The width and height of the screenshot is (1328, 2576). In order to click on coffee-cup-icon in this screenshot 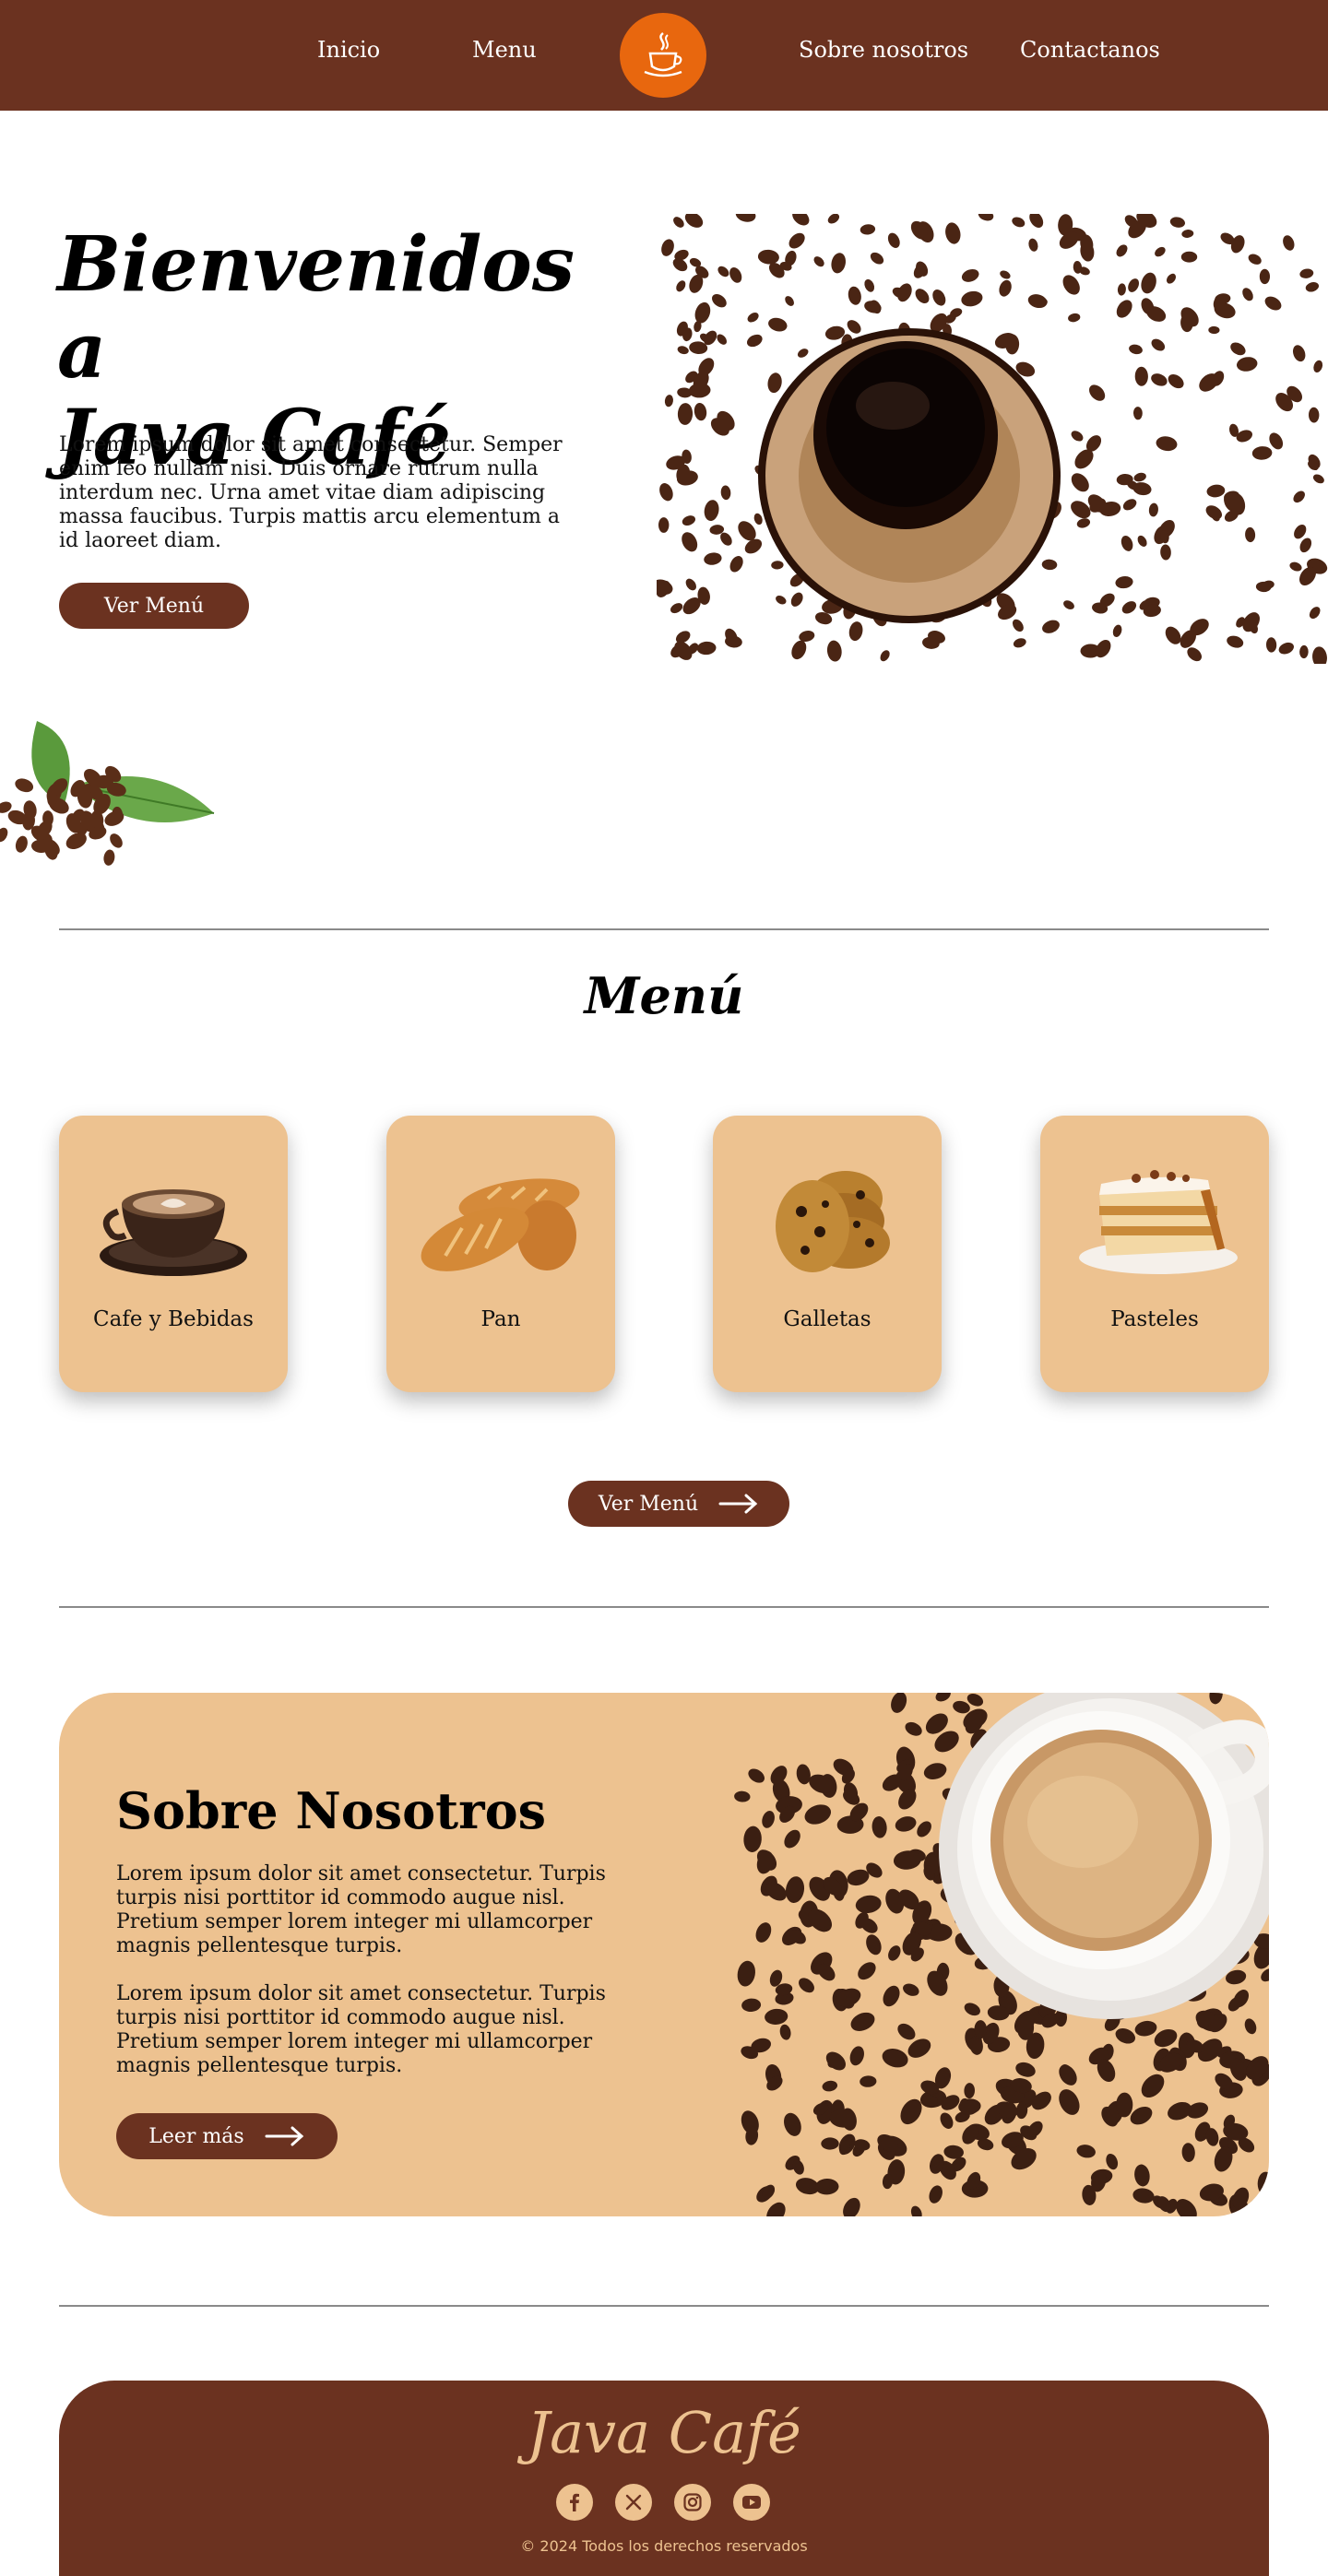, I will do `click(663, 54)`.